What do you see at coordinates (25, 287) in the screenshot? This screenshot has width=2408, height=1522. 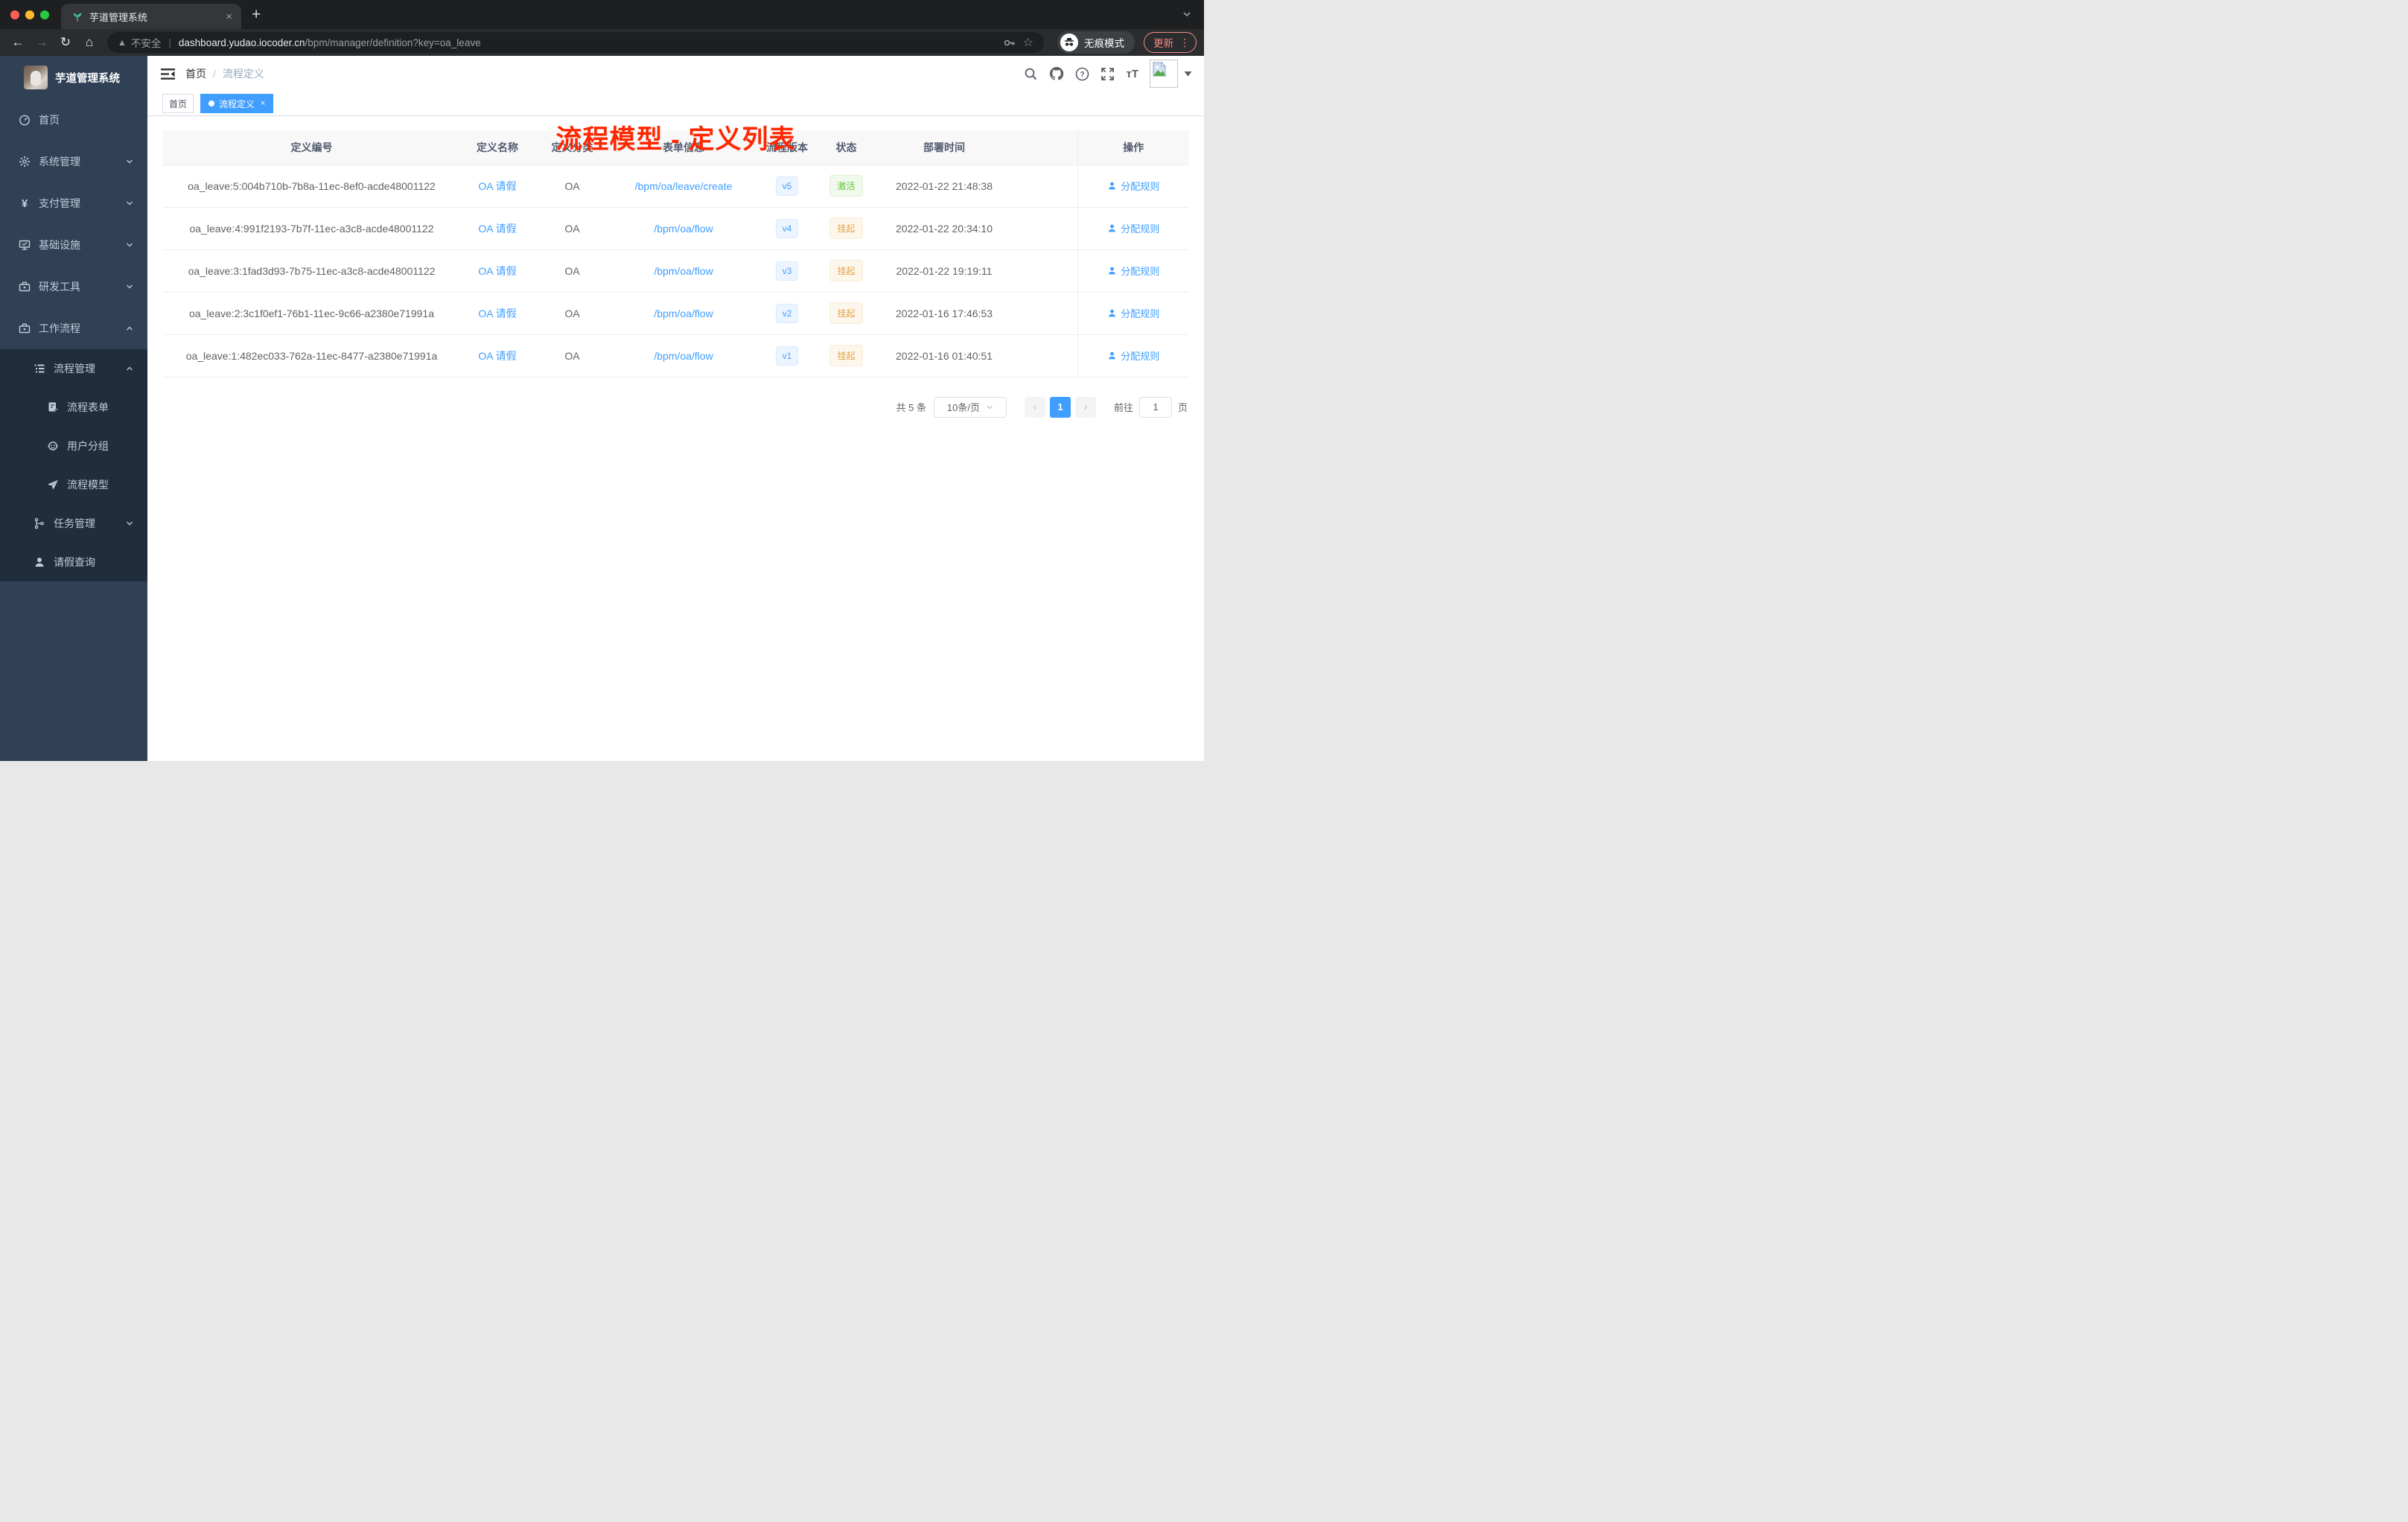 I see `toolbox-icon` at bounding box center [25, 287].